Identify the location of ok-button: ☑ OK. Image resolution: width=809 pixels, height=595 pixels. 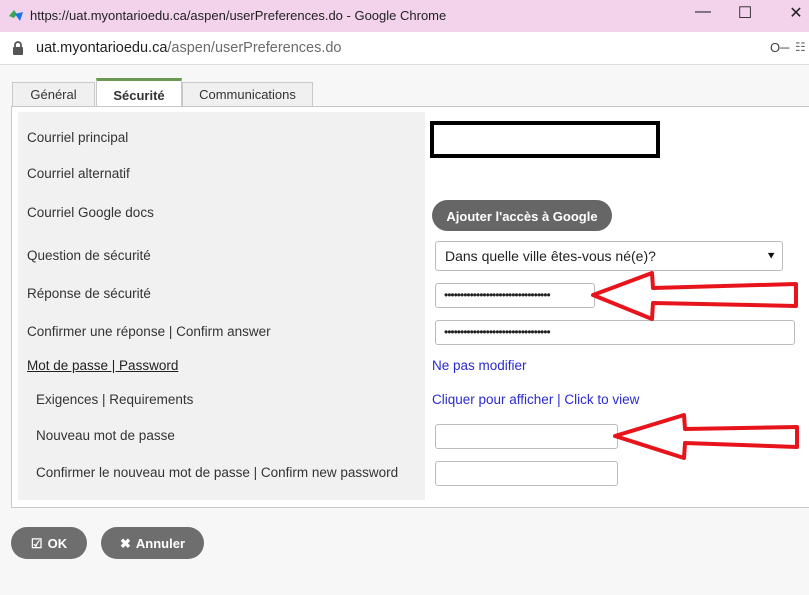
(49, 543).